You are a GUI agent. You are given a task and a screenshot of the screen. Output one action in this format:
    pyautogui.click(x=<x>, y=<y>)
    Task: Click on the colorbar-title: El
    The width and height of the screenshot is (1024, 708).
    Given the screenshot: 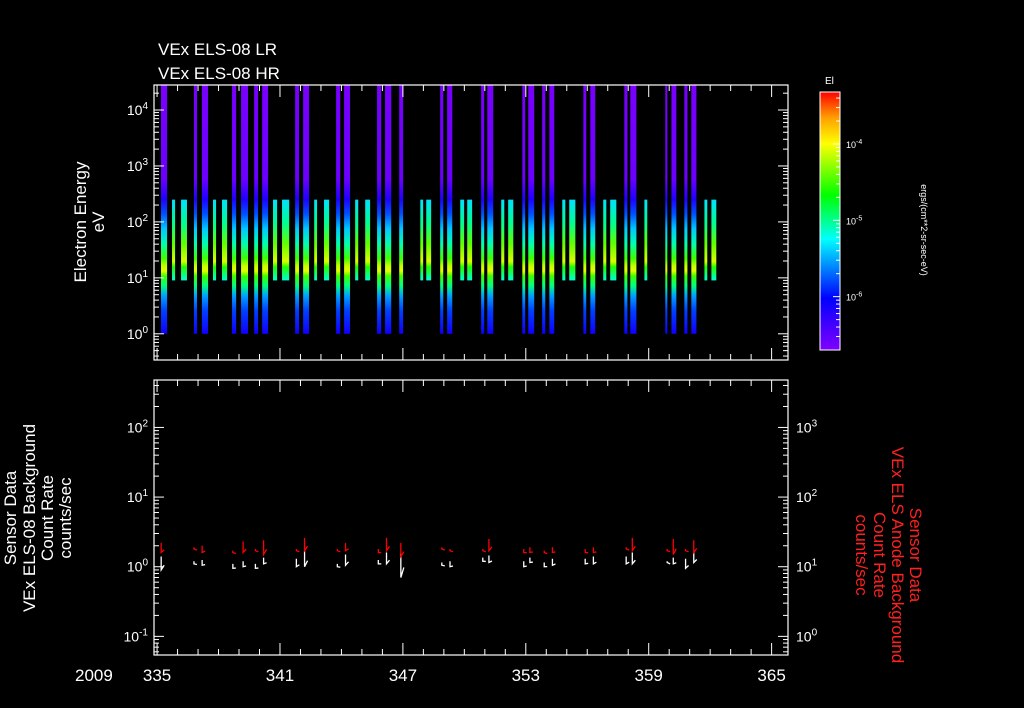 What is the action you would take?
    pyautogui.click(x=829, y=81)
    